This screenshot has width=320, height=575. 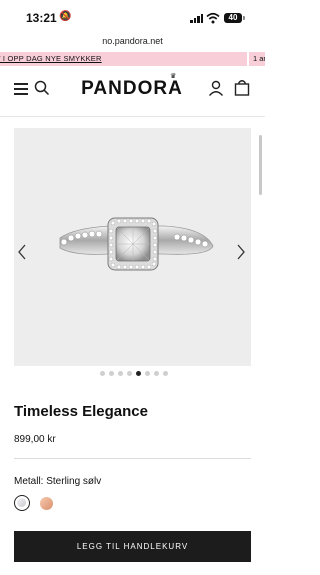 I want to click on pandora-logo: PANDORA, so click(x=132, y=89).